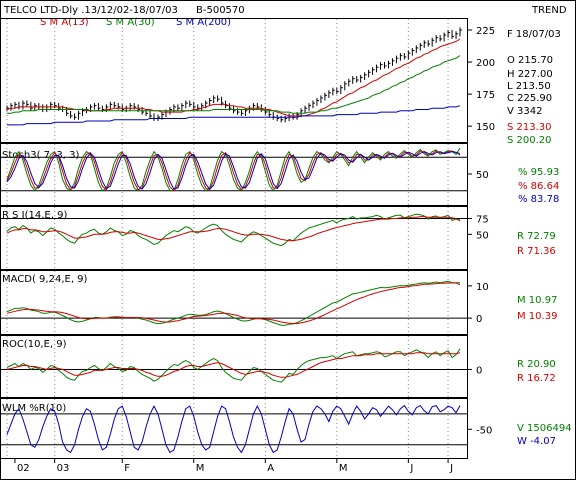 This screenshot has width=576, height=485. What do you see at coordinates (538, 172) in the screenshot?
I see `value-readout: % 95.93` at bounding box center [538, 172].